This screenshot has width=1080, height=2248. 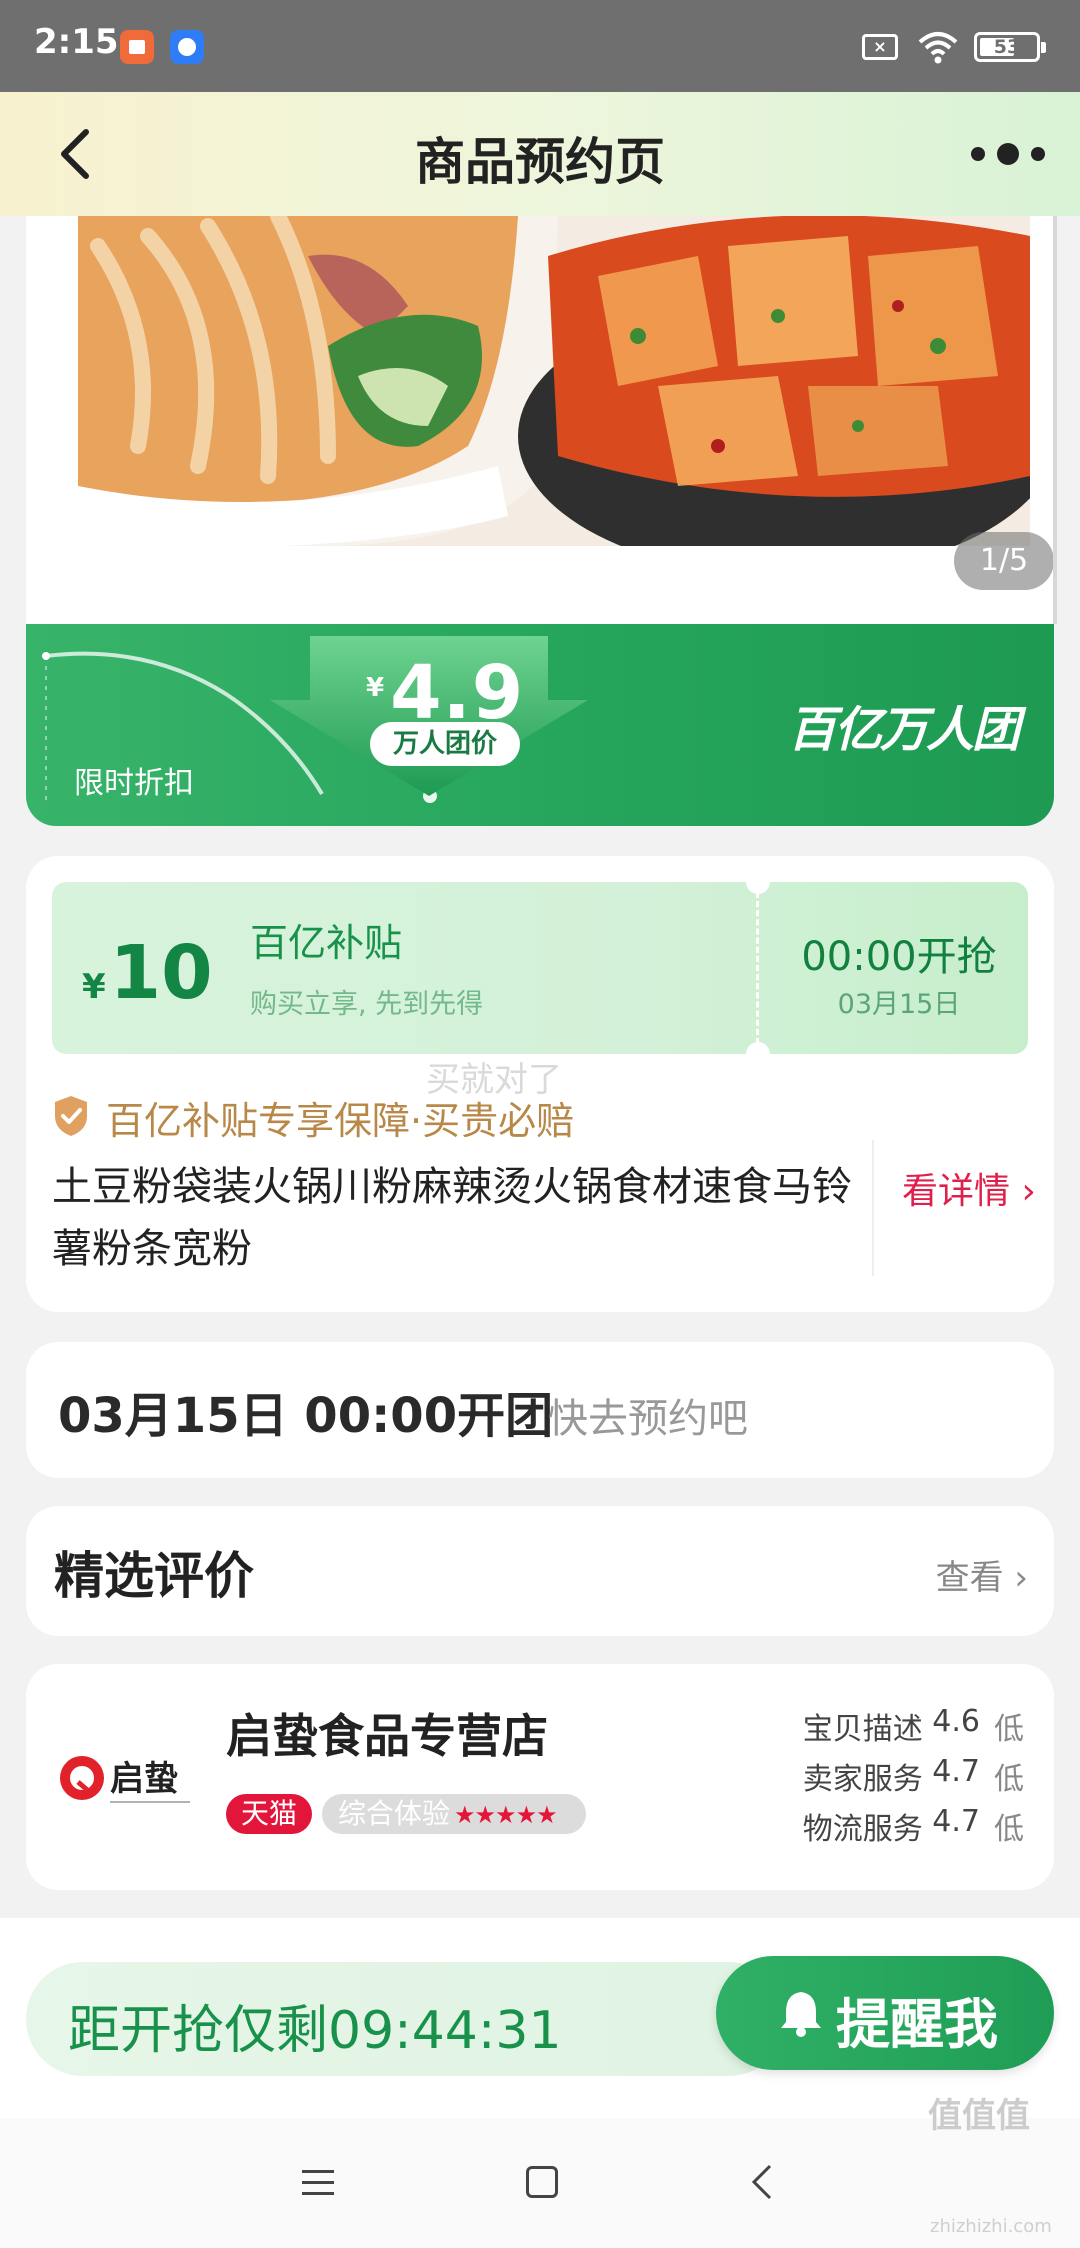 What do you see at coordinates (938, 48) in the screenshot?
I see `wifi-icon` at bounding box center [938, 48].